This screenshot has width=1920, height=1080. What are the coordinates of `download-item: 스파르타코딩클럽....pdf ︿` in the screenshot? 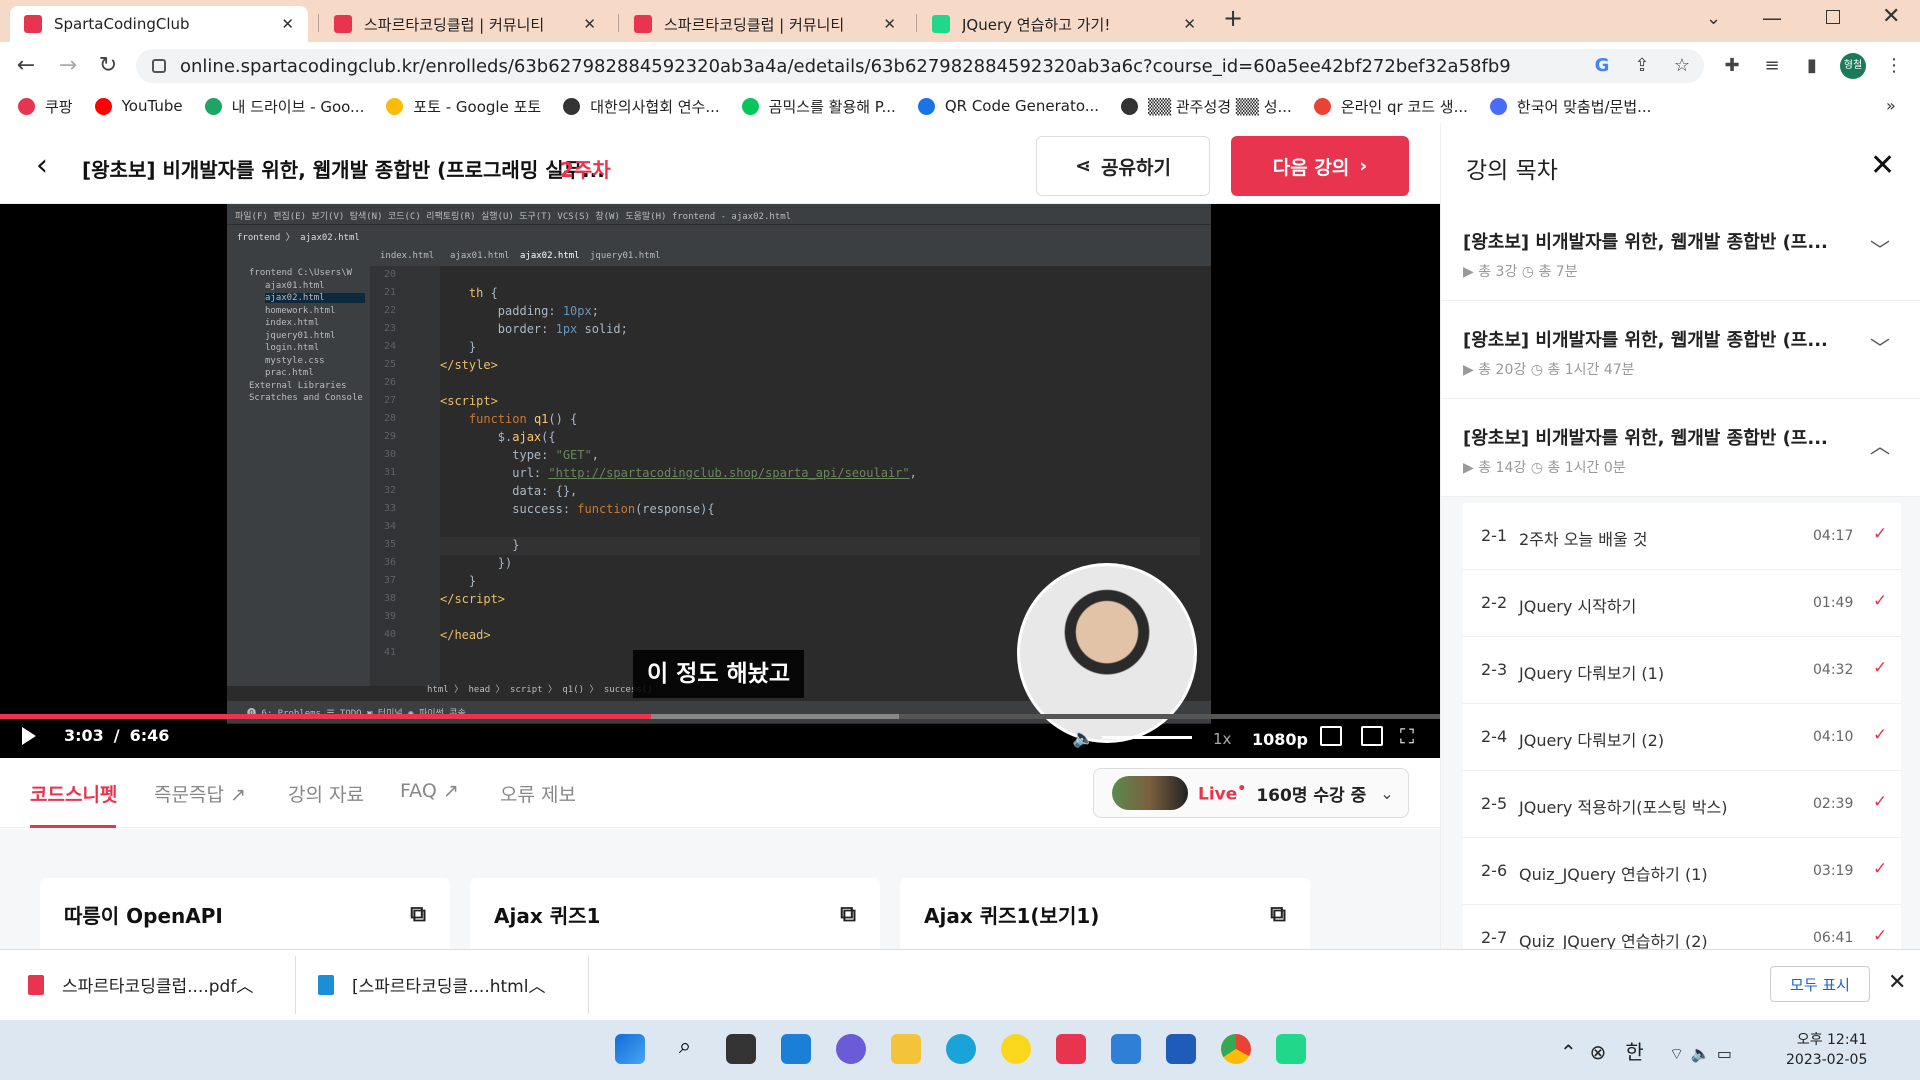 It's located at (140, 984).